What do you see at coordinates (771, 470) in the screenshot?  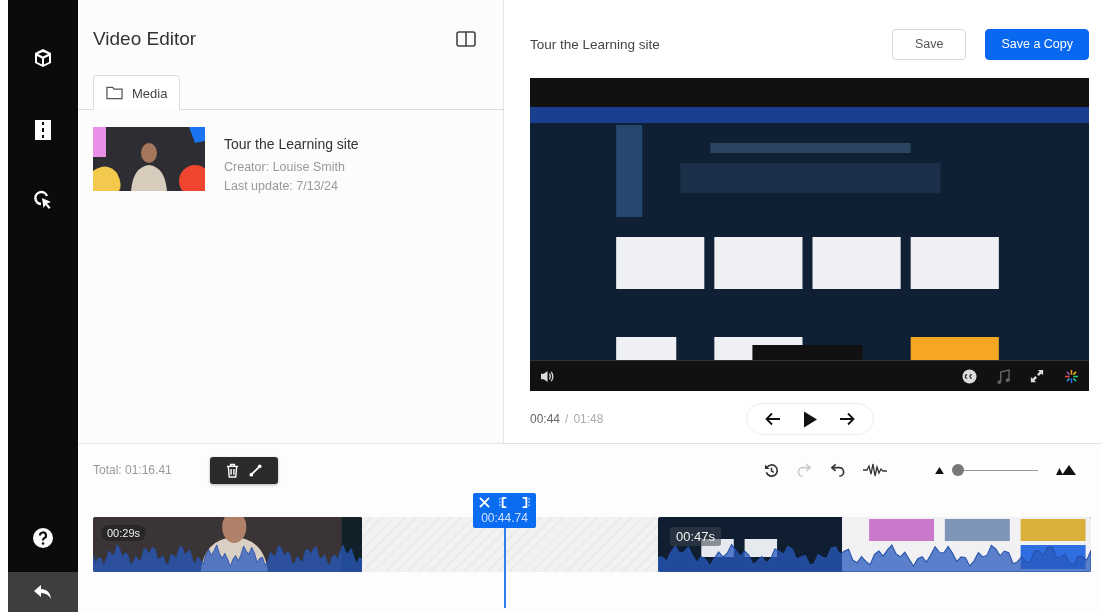 I see `reset-icon` at bounding box center [771, 470].